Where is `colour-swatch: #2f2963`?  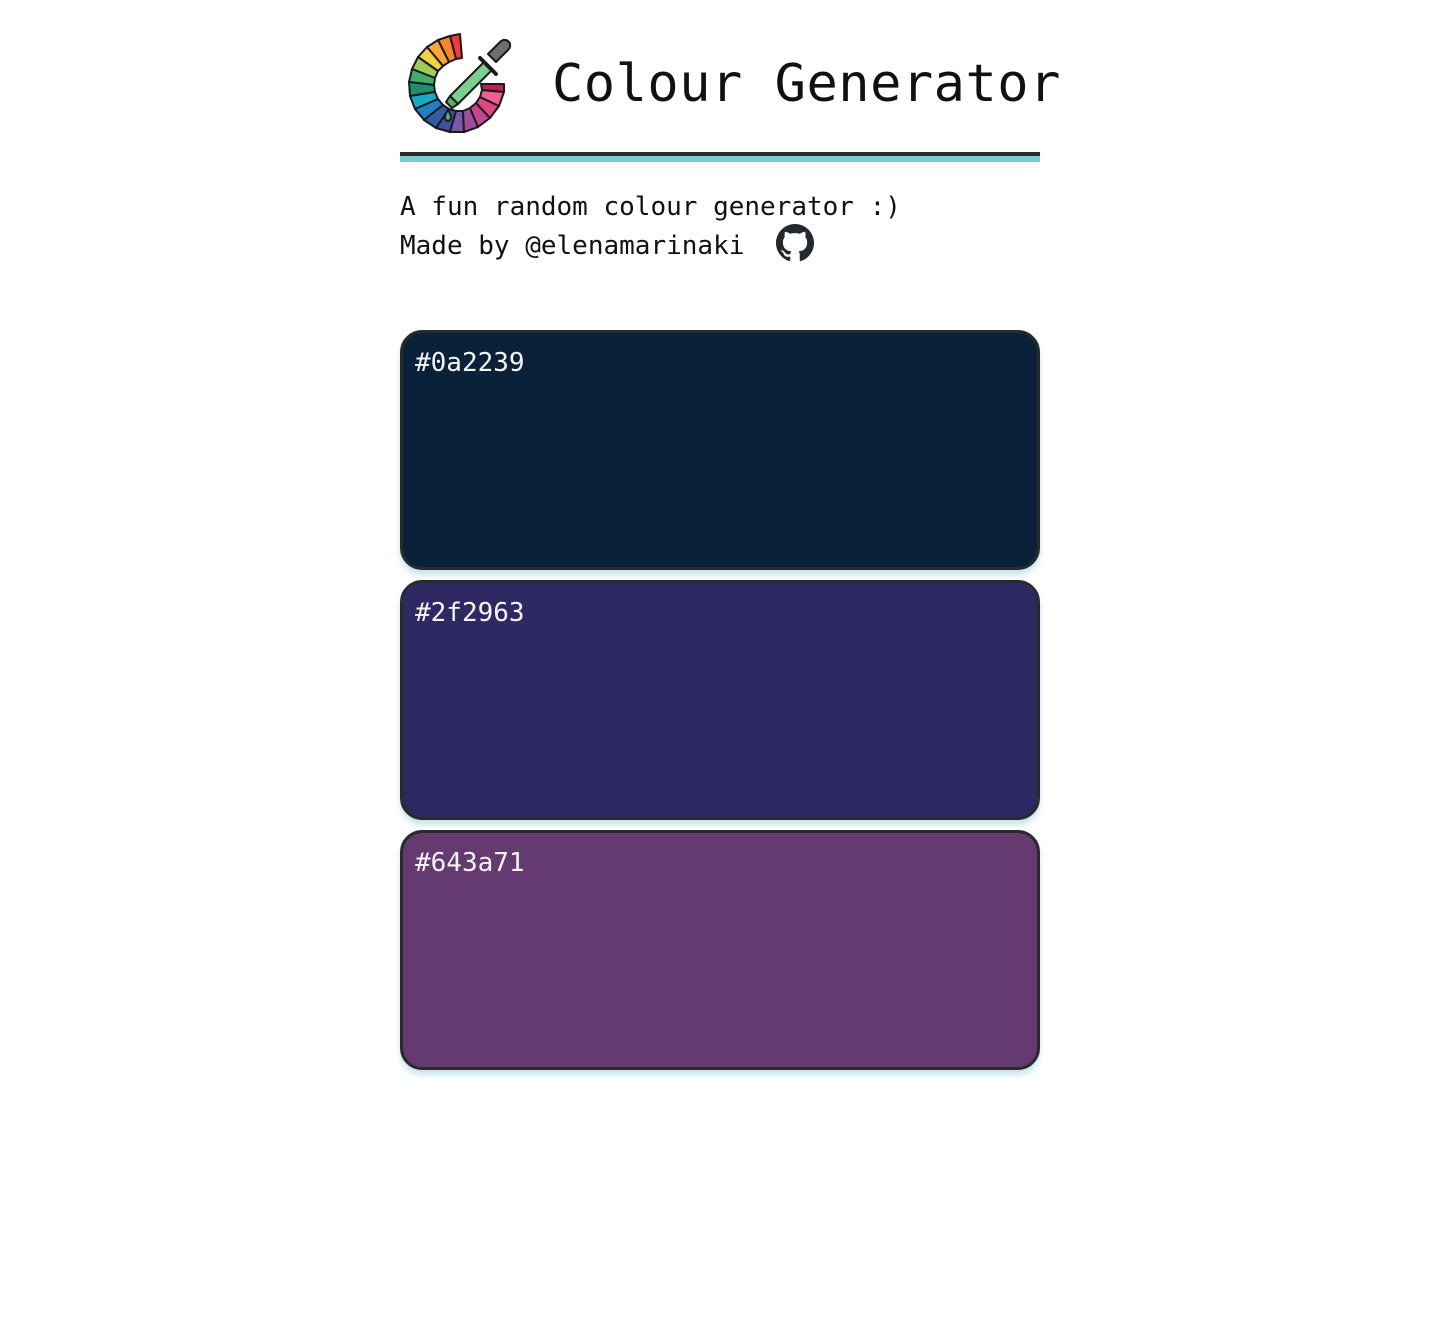
colour-swatch: #2f2963 is located at coordinates (720, 700).